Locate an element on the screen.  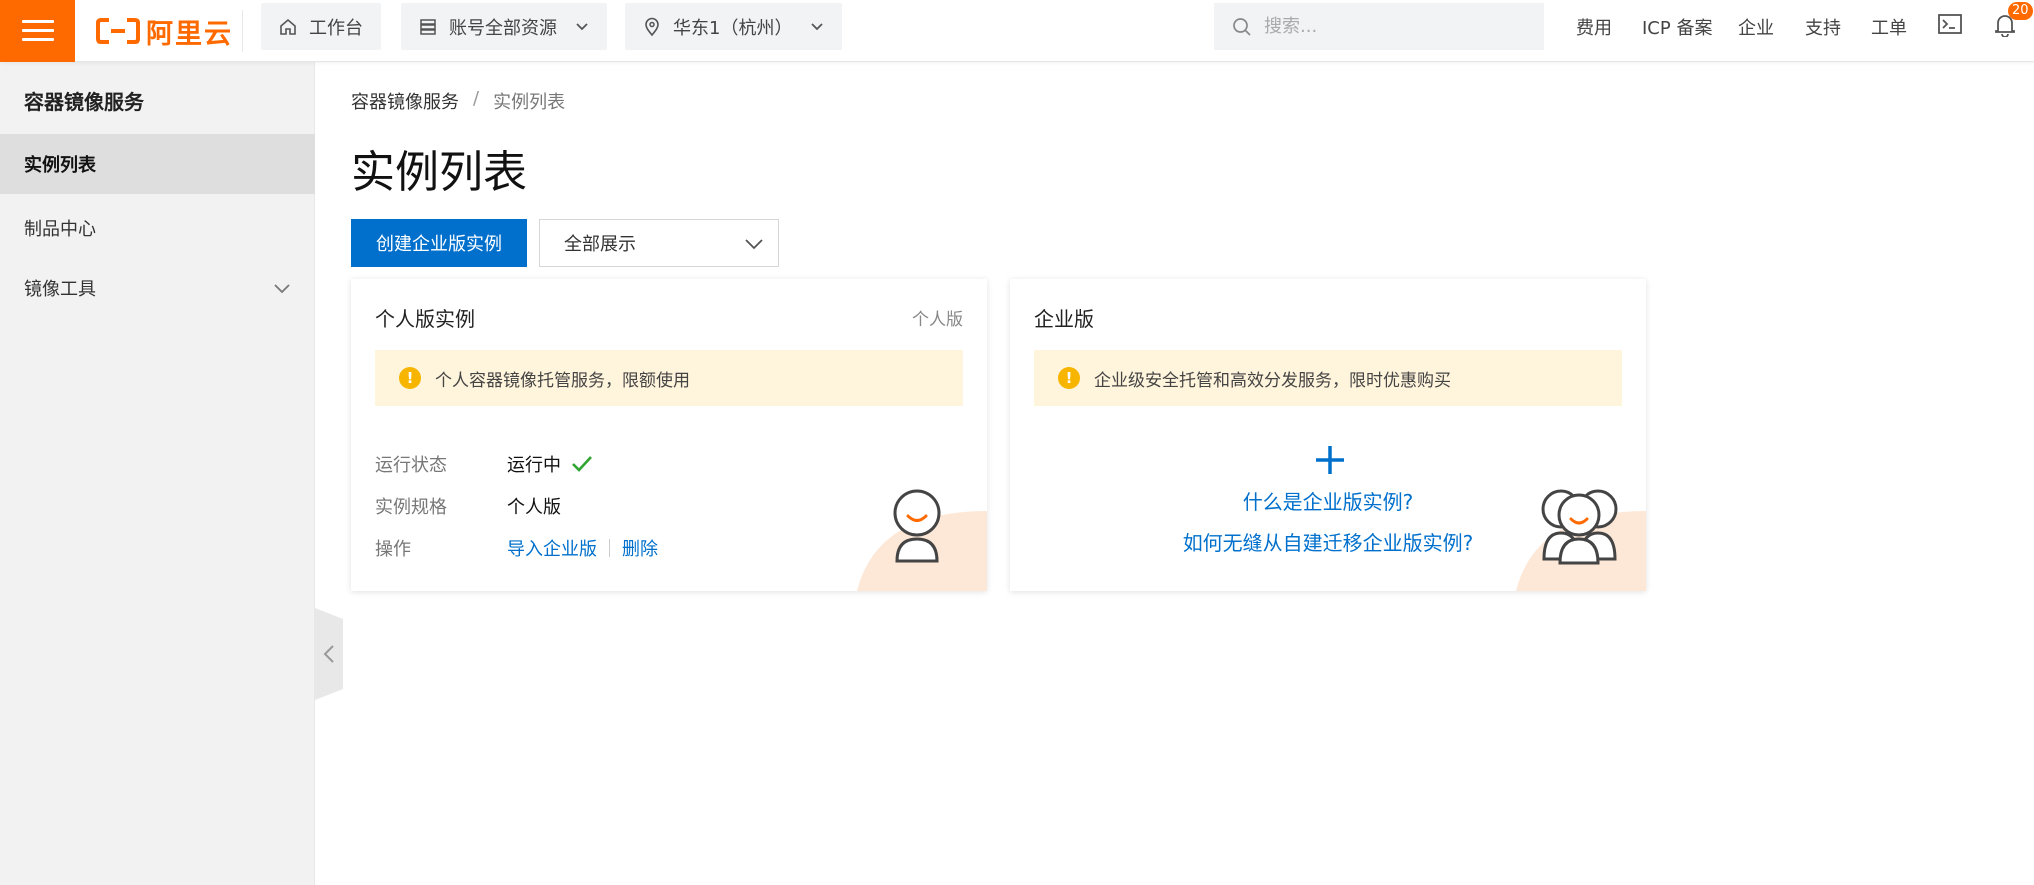
global-search is located at coordinates (1379, 26).